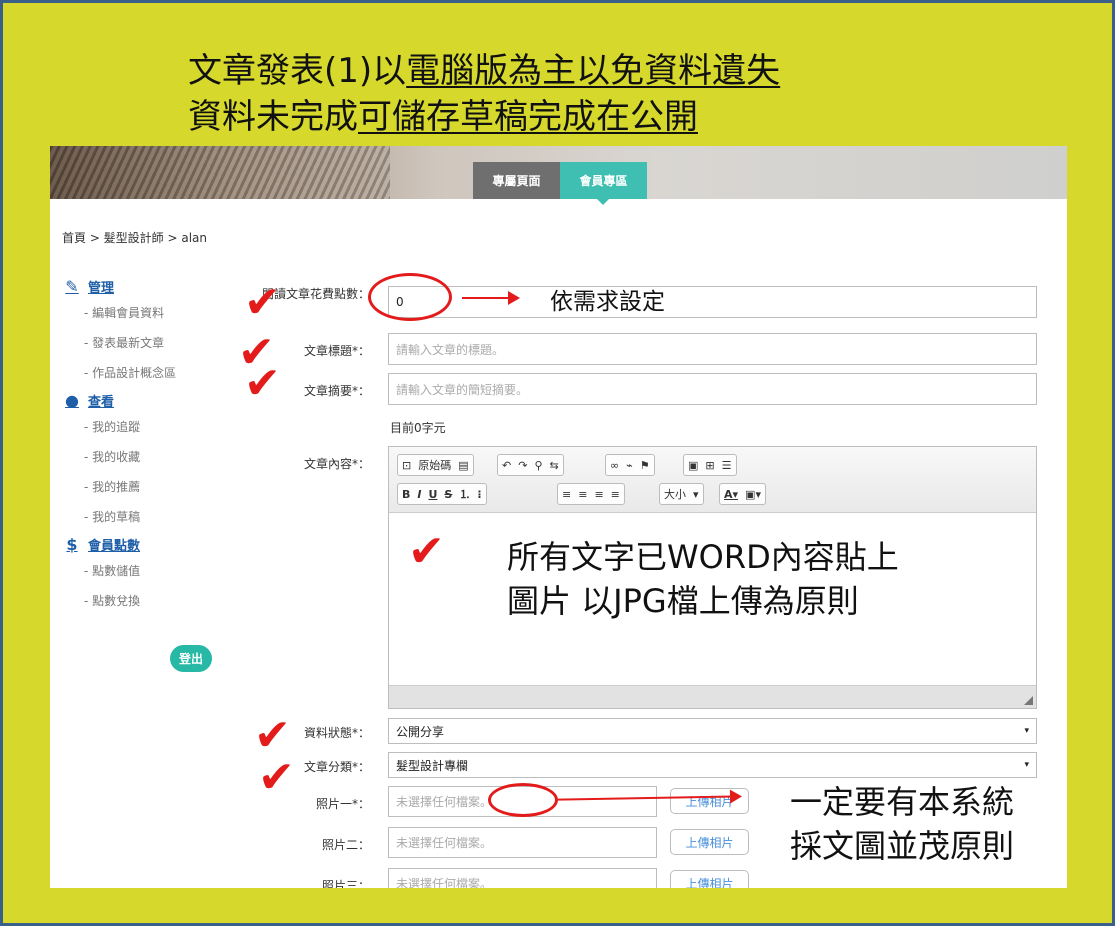  I want to click on edit-icon: ✎, so click(72, 286).